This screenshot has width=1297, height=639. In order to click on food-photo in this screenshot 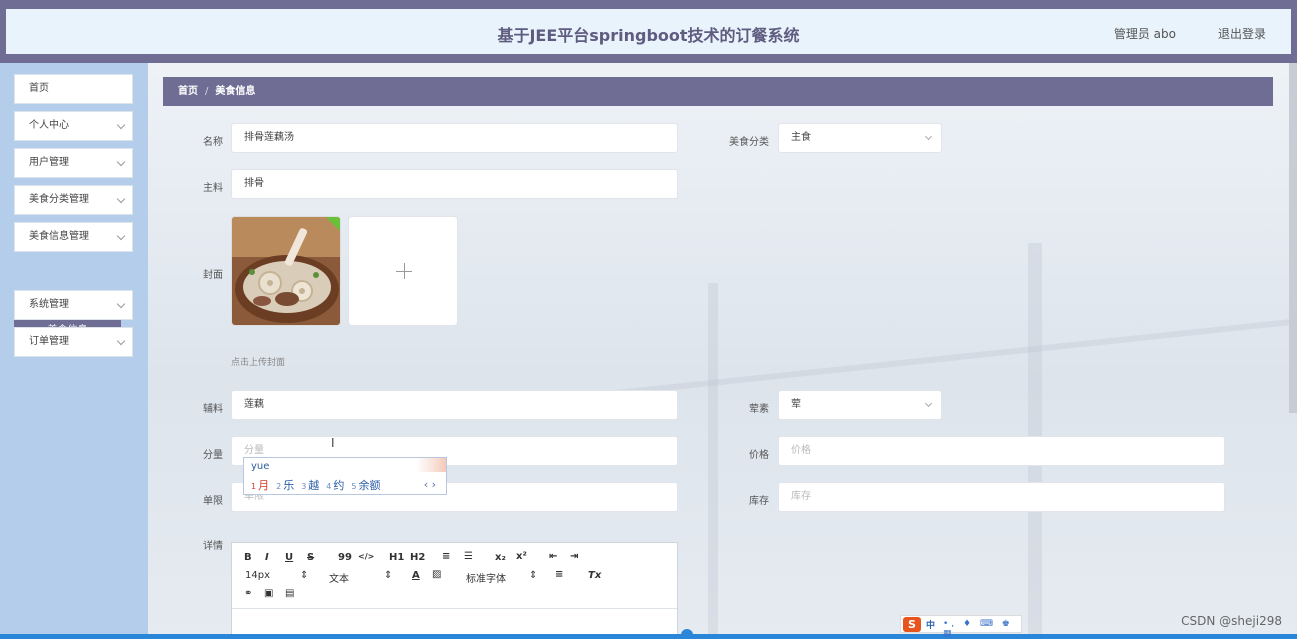, I will do `click(286, 271)`.